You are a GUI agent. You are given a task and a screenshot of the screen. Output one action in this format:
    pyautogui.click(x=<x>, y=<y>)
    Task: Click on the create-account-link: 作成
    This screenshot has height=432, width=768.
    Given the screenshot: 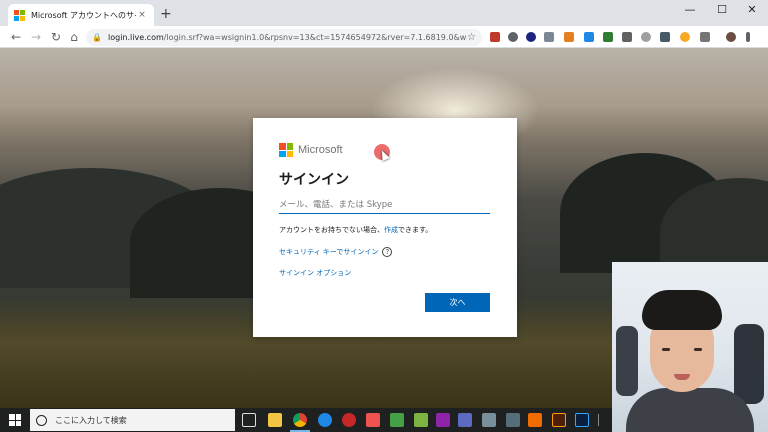 What is the action you would take?
    pyautogui.click(x=391, y=230)
    